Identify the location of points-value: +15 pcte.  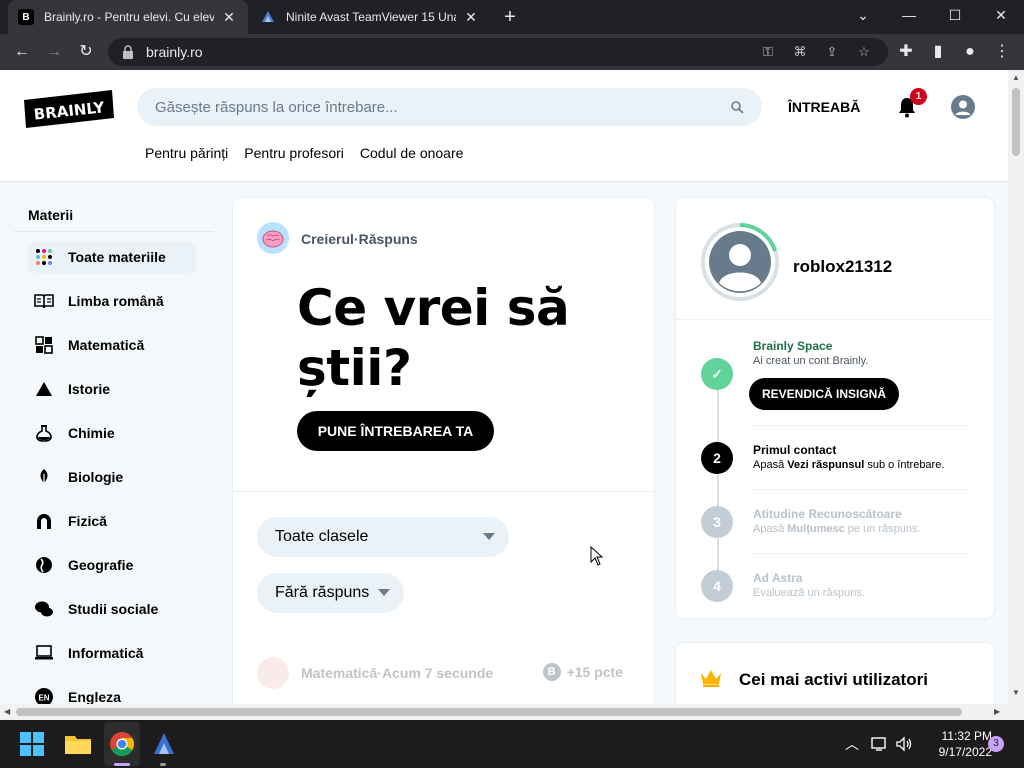
(594, 672).